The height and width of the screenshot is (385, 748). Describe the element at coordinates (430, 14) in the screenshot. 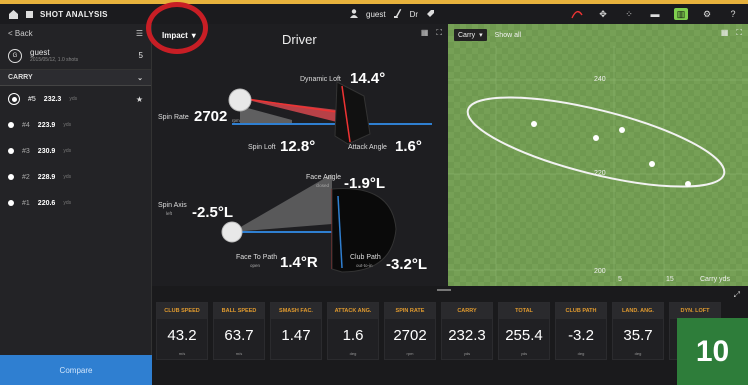

I see `tag-icon` at that location.